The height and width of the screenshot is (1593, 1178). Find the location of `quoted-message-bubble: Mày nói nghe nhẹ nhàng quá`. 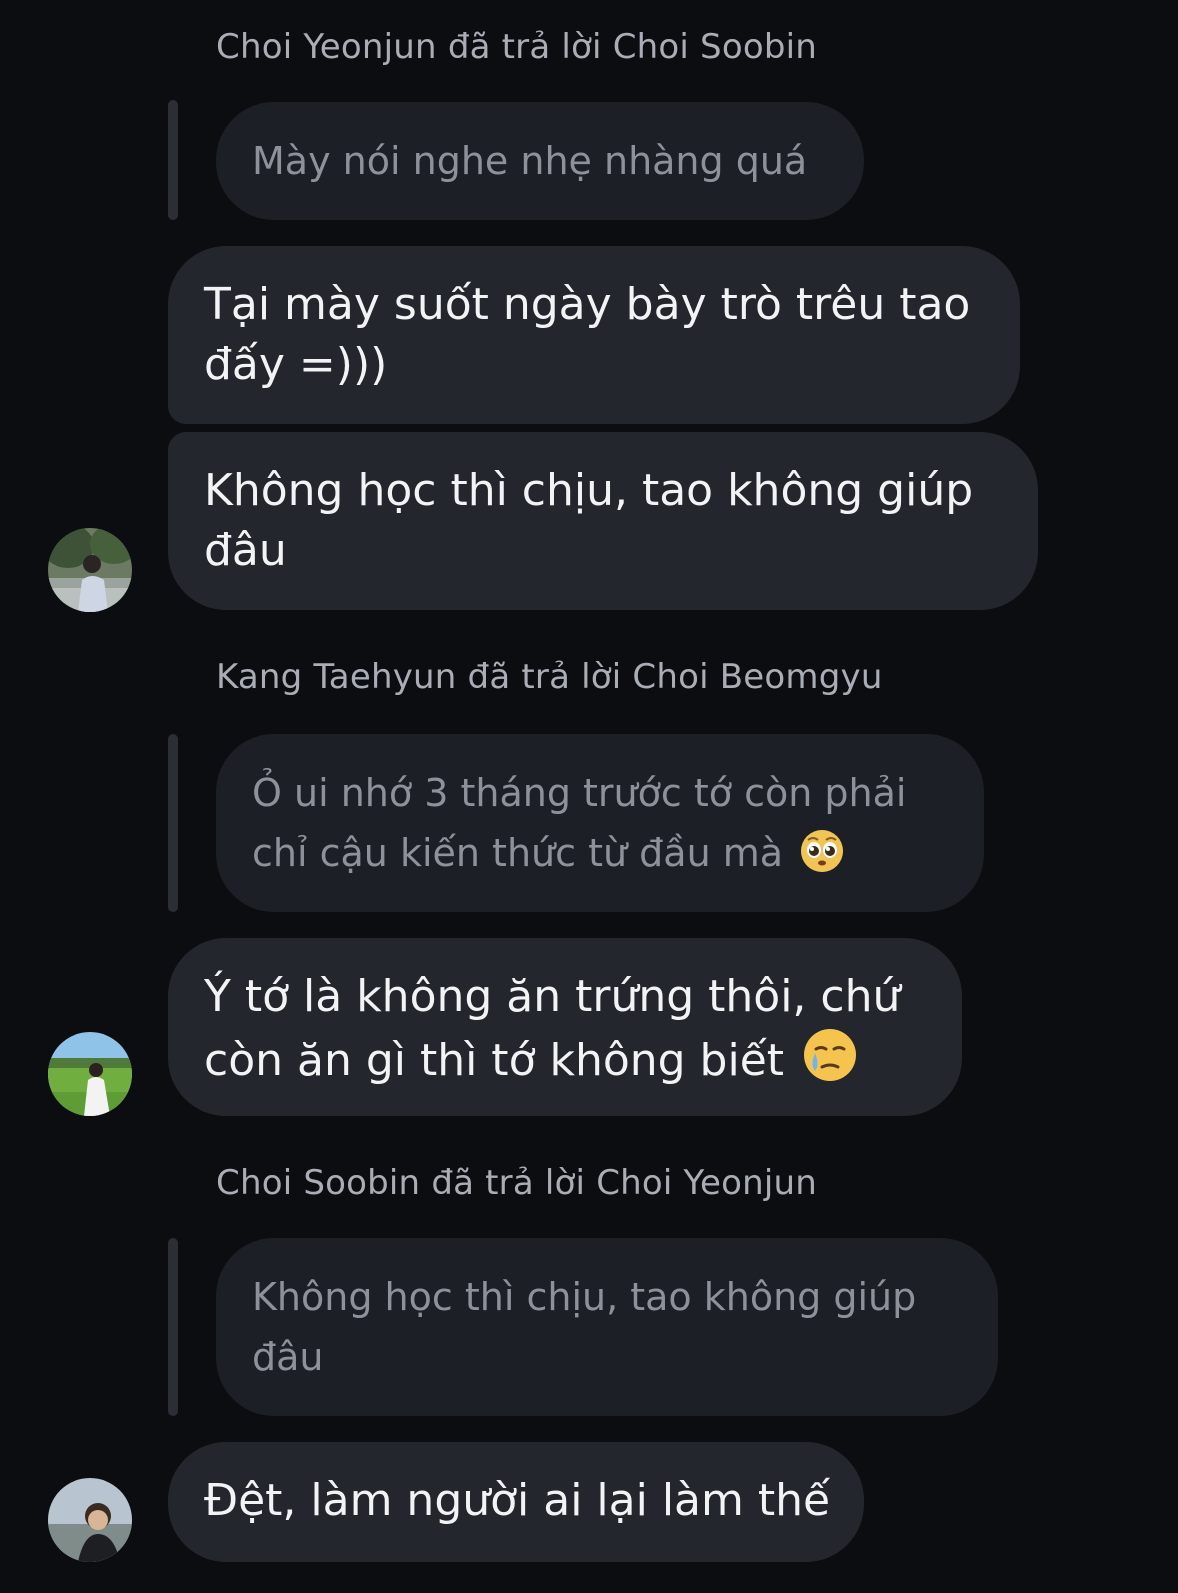

quoted-message-bubble: Mày nói nghe nhẹ nhàng quá is located at coordinates (540, 161).